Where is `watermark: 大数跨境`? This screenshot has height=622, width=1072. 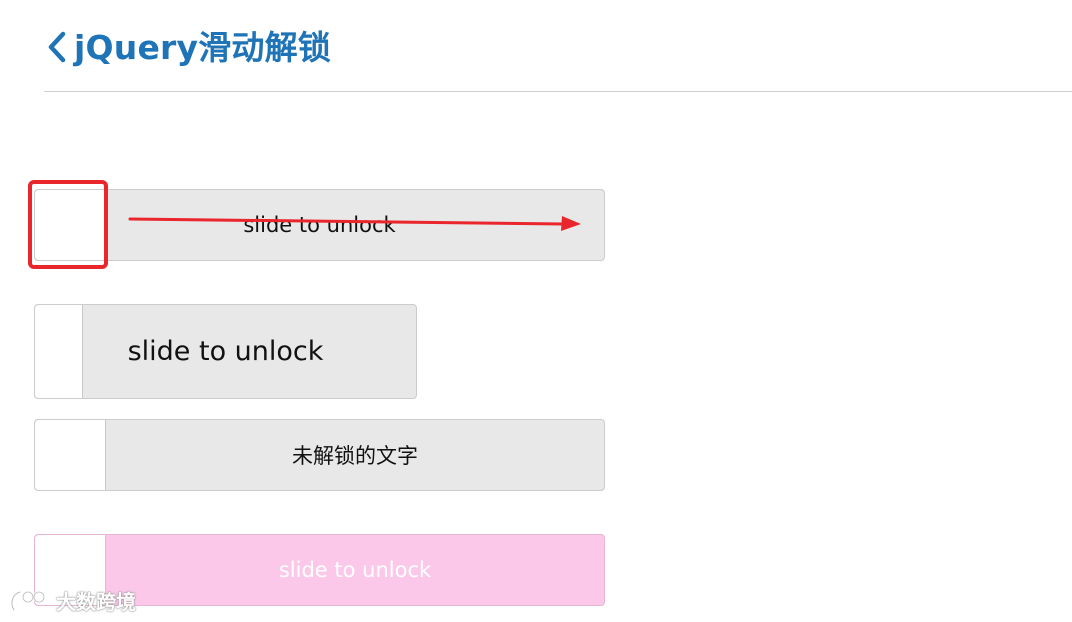 watermark: 大数跨境 is located at coordinates (72, 600).